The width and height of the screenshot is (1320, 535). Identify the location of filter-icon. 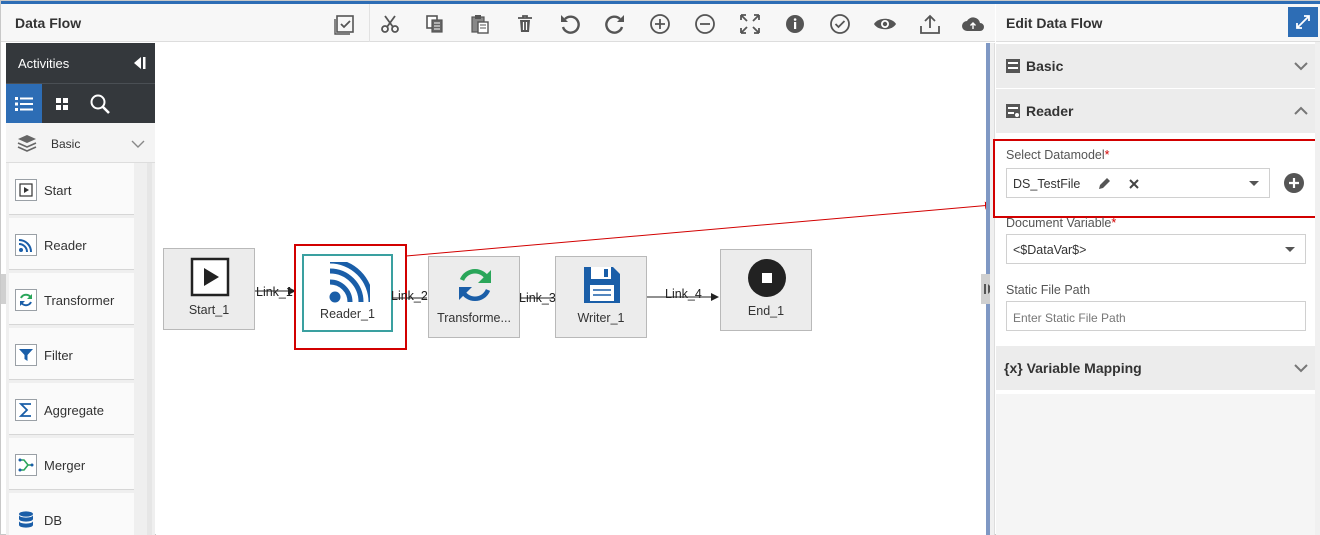
(26, 355).